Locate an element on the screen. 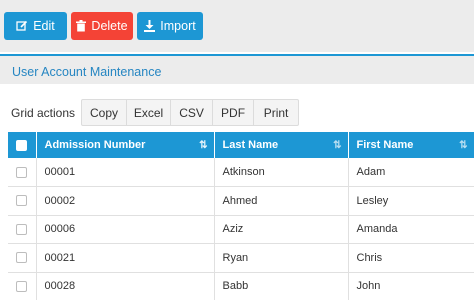 The width and height of the screenshot is (474, 300). select-all-checkbox is located at coordinates (21, 145).